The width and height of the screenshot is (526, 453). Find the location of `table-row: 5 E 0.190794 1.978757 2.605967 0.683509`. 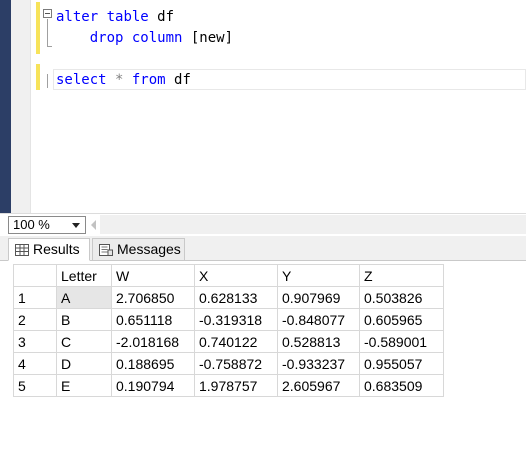

table-row: 5 E 0.190794 1.978757 2.605967 0.683509 is located at coordinates (228, 385).